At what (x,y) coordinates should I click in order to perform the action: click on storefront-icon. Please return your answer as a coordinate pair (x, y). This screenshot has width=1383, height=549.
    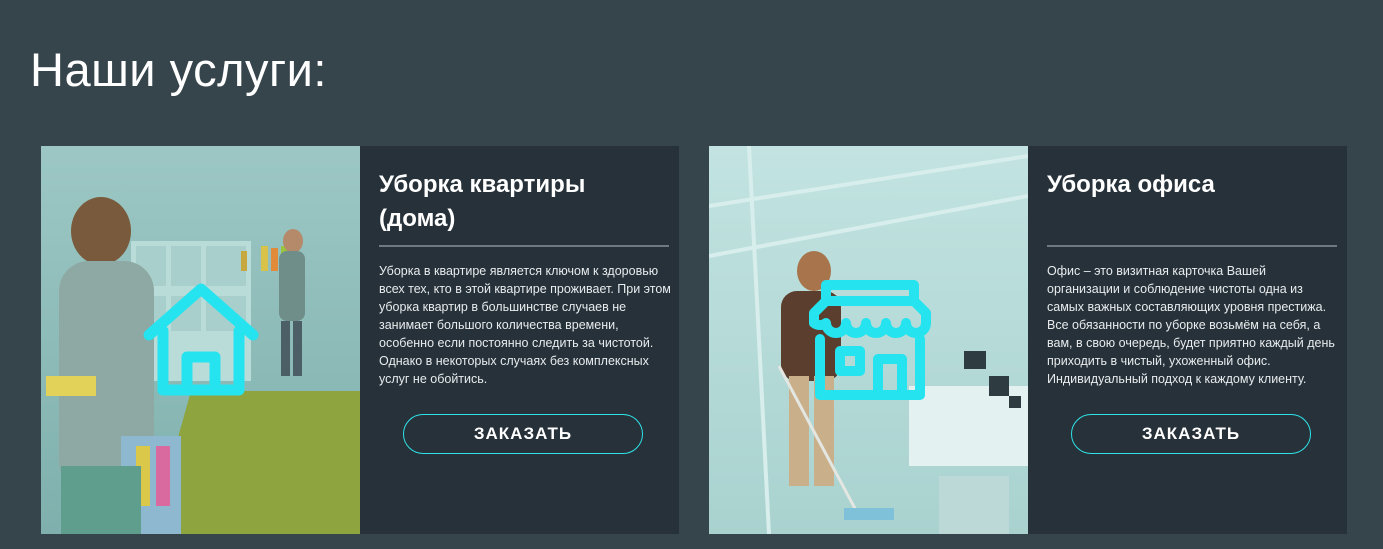
    Looking at the image, I should click on (870, 340).